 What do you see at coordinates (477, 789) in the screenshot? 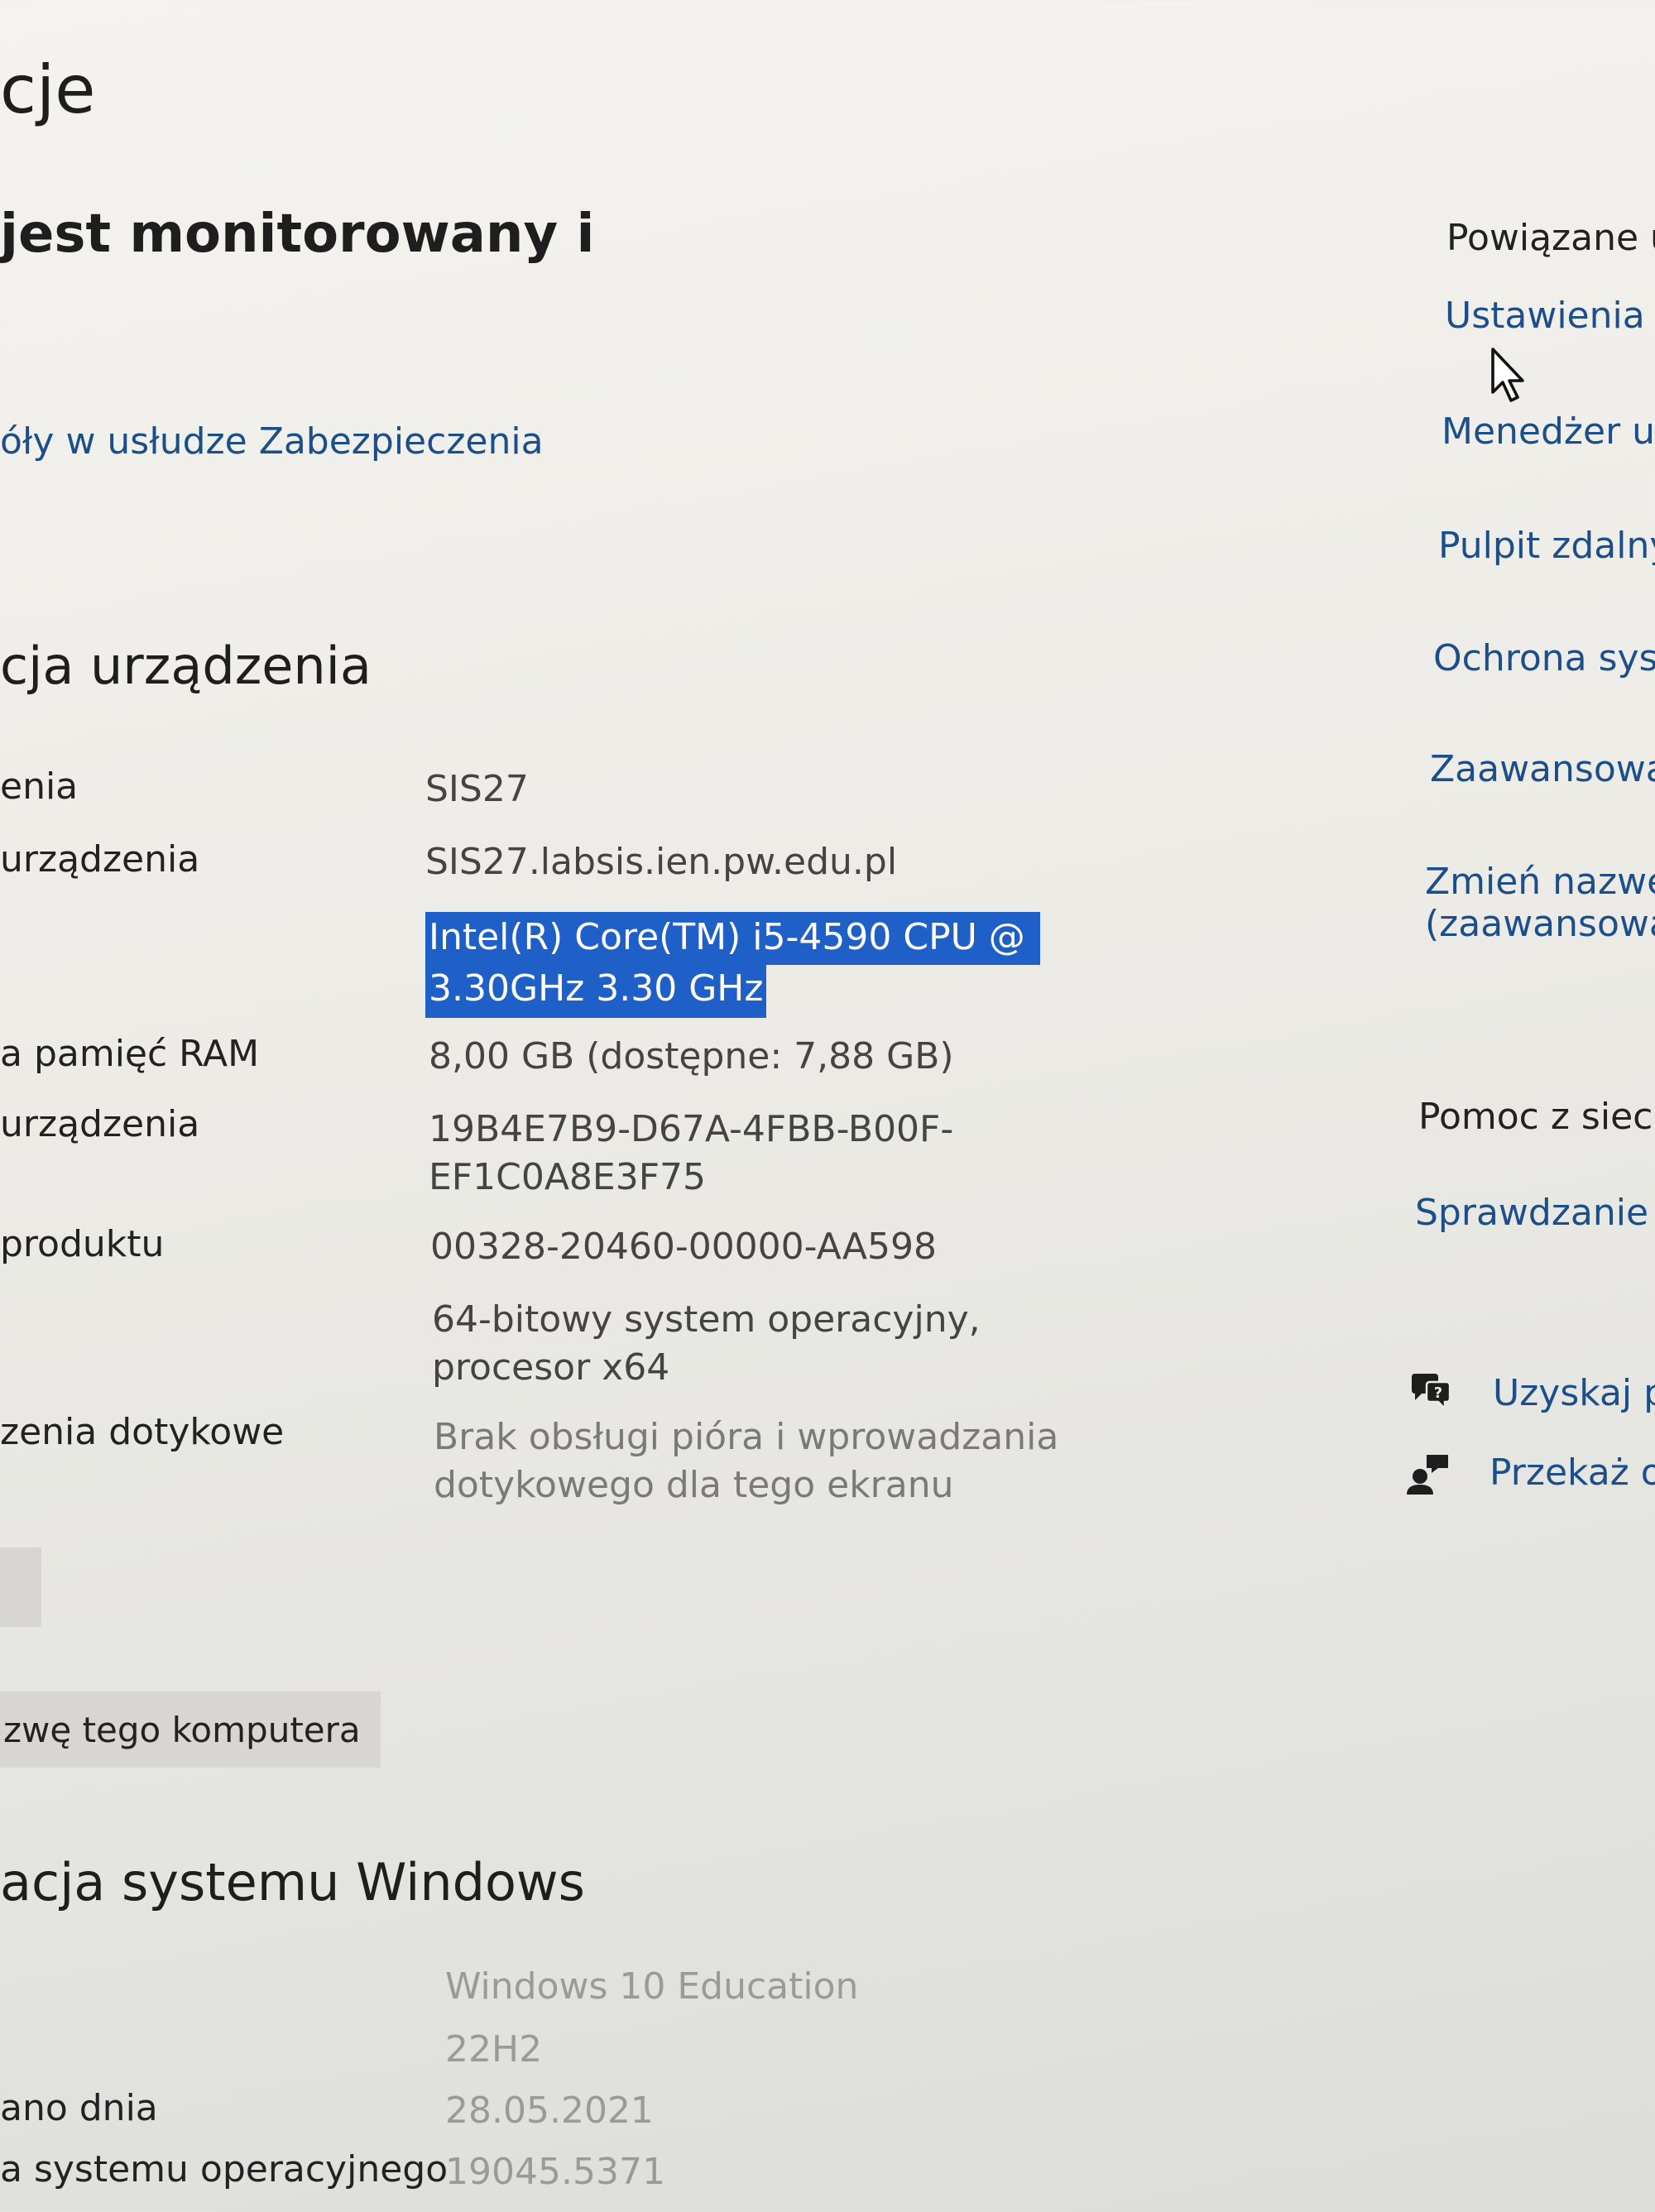
I see `device-name-value: SIS27` at bounding box center [477, 789].